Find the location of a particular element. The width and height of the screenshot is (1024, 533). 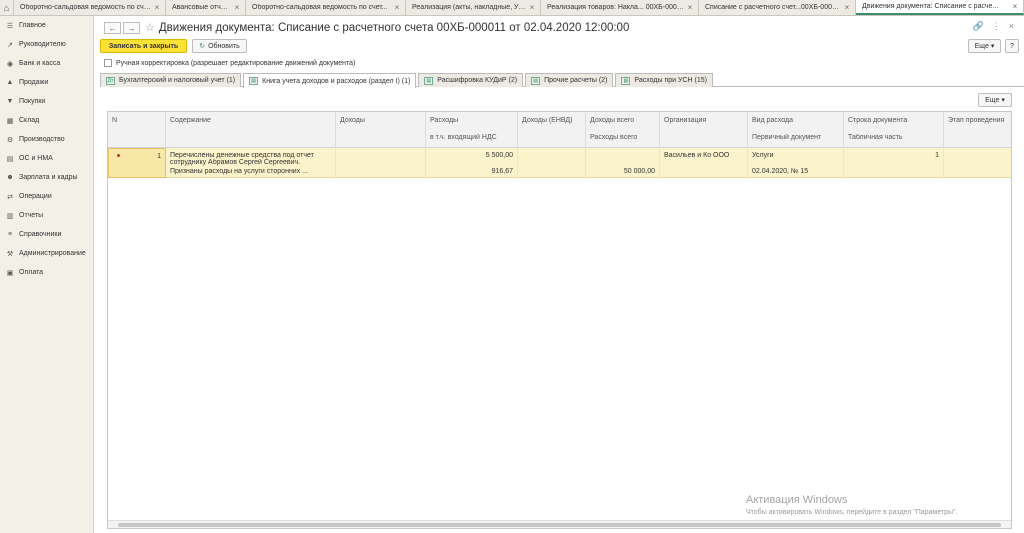

tab-other-settlements: ▤ Прочие расчеты (2) is located at coordinates (569, 80).